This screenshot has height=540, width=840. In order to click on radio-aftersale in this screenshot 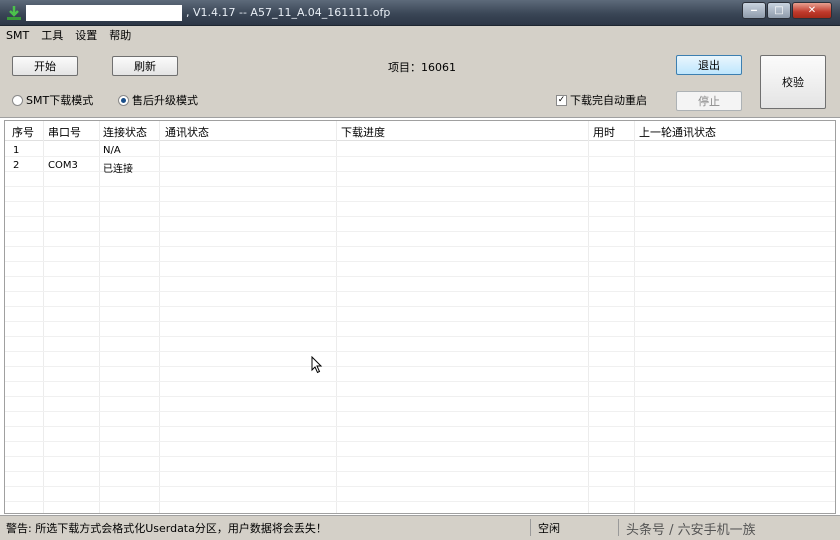, I will do `click(123, 100)`.